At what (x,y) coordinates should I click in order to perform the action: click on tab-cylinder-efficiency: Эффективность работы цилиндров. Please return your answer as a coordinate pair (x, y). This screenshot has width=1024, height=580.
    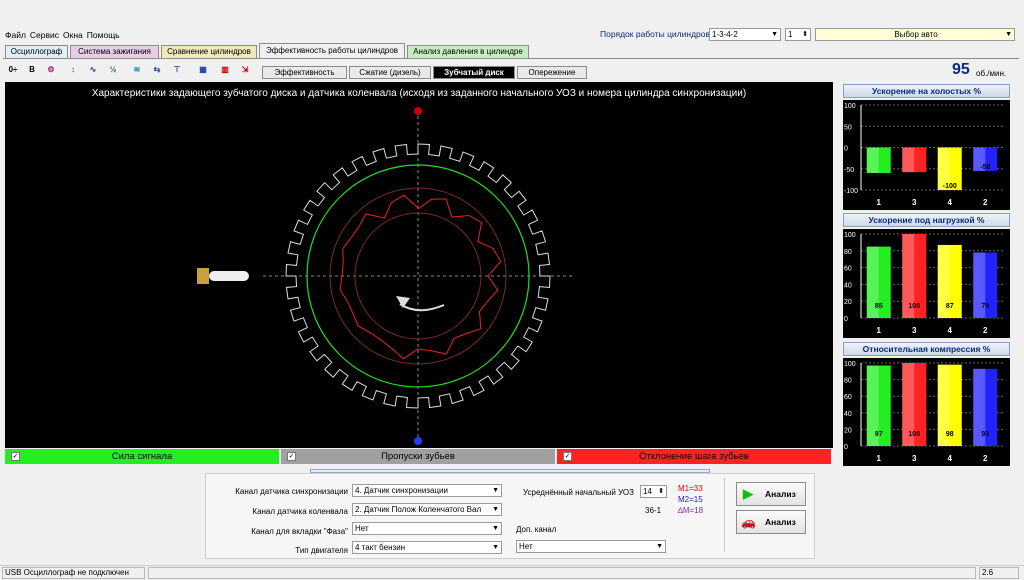
    Looking at the image, I should click on (332, 51).